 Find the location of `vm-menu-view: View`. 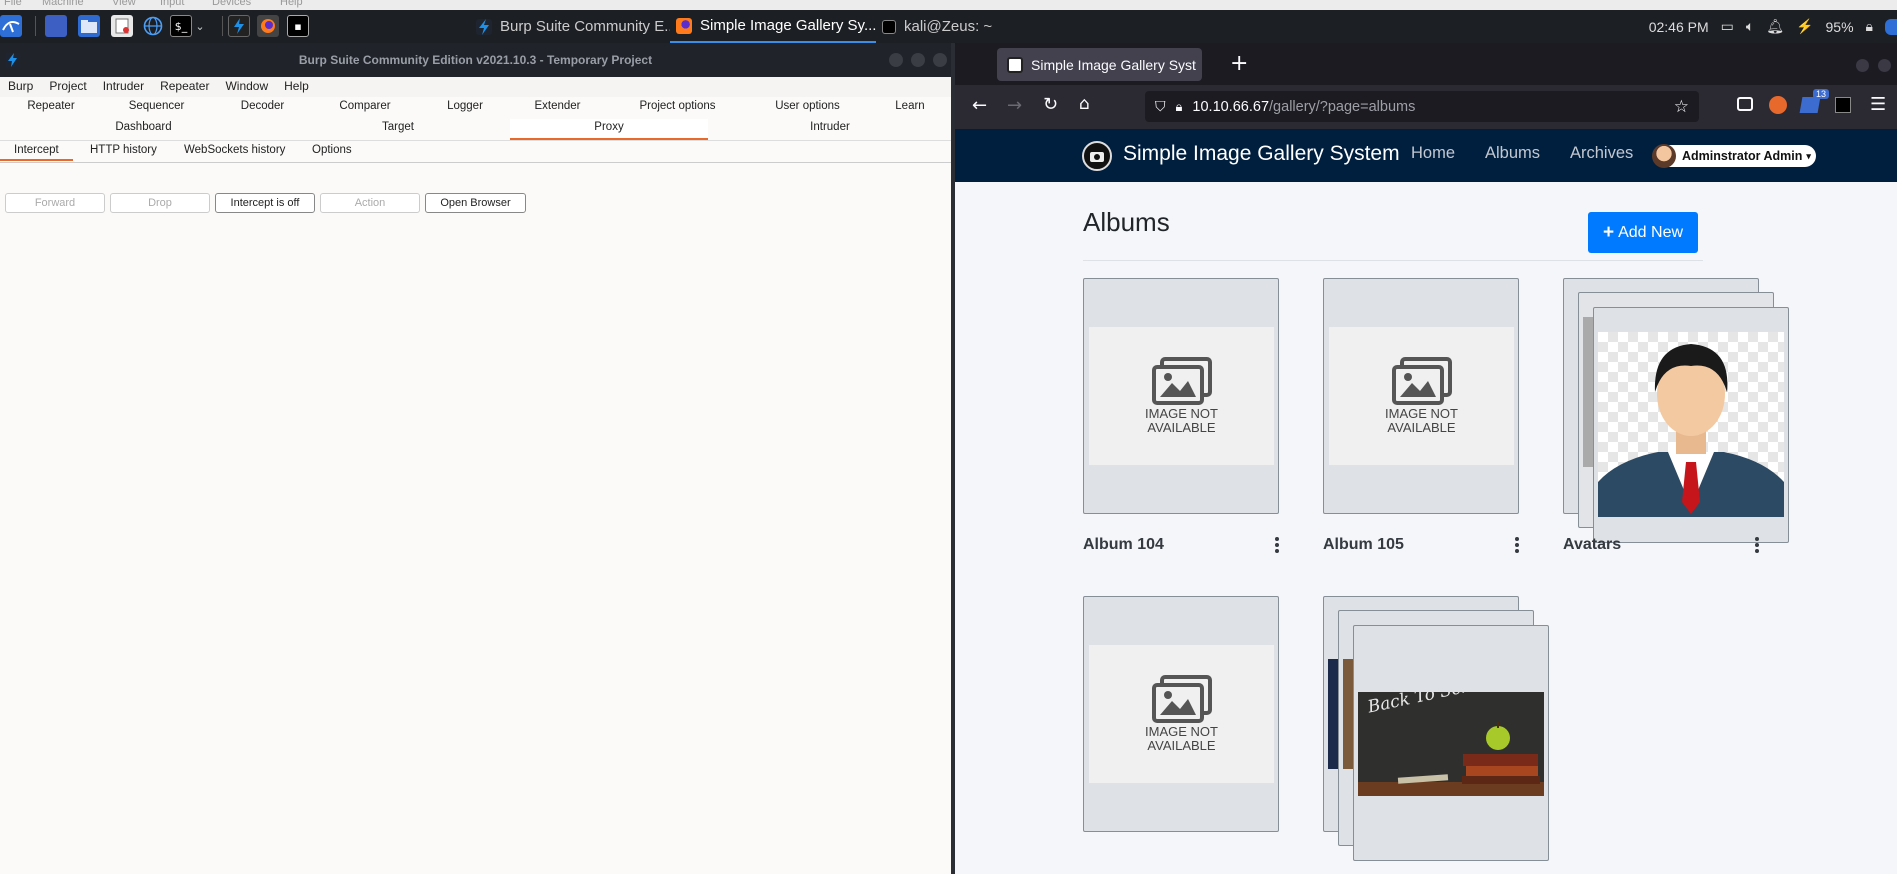

vm-menu-view: View is located at coordinates (124, 4).